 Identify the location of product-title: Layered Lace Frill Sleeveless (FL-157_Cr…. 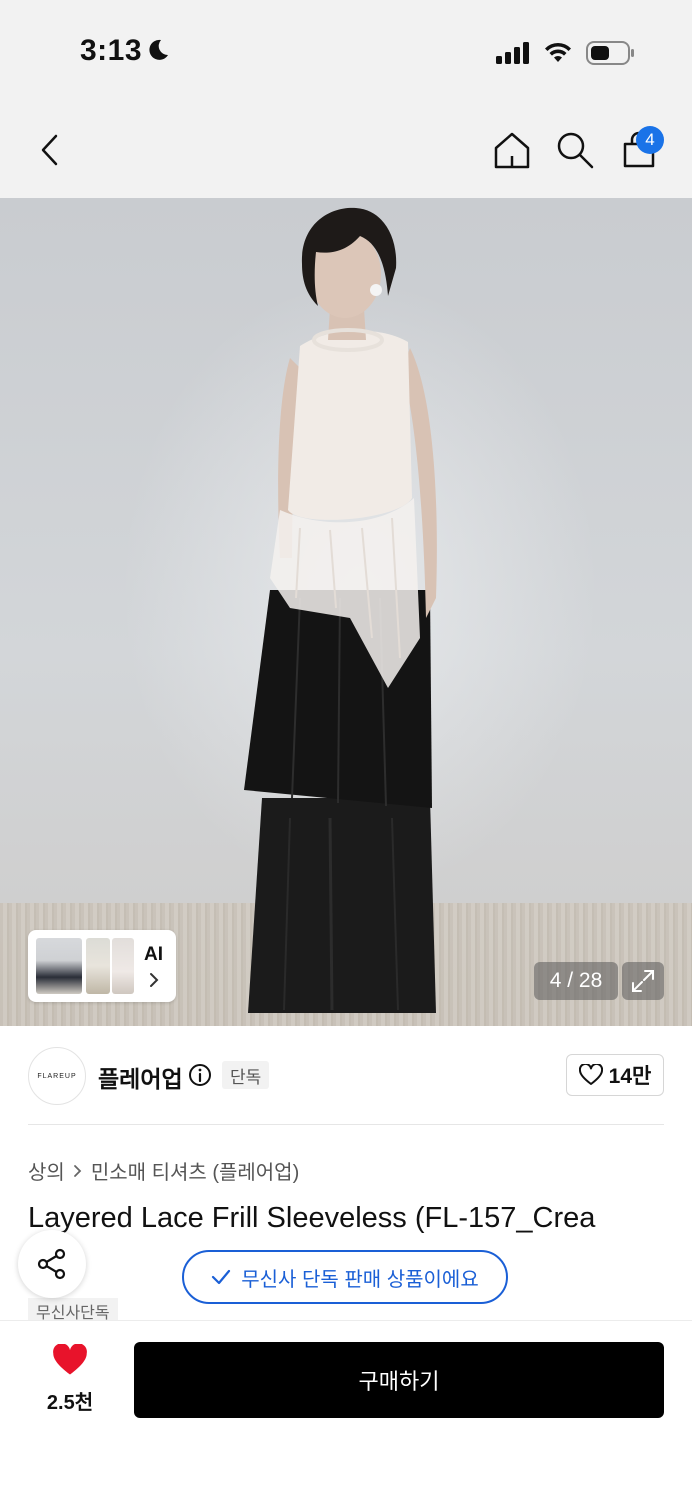
(312, 1218).